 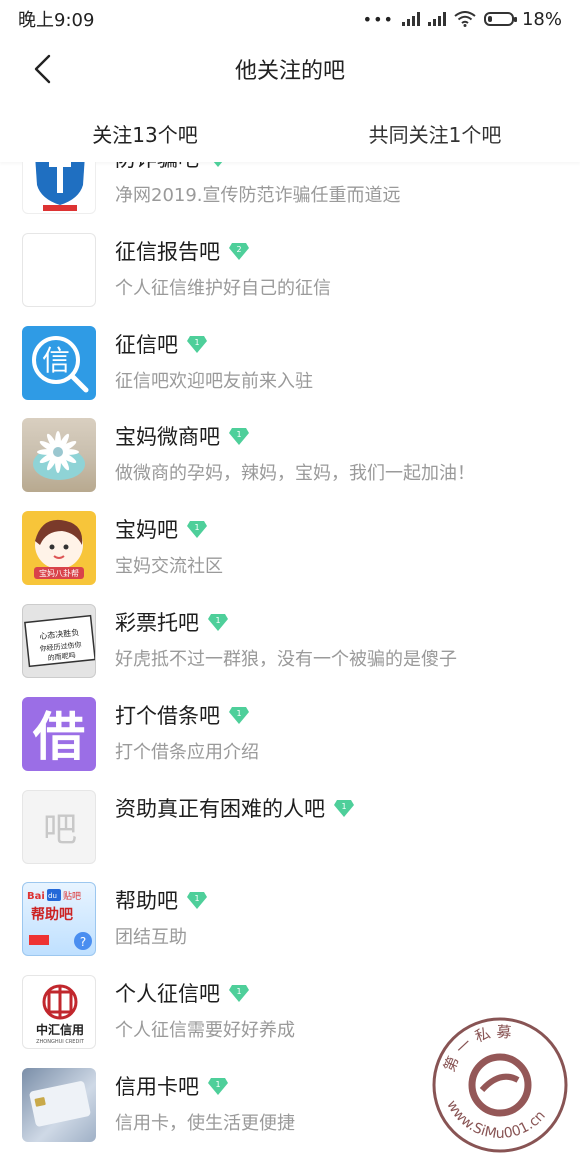 What do you see at coordinates (205, 1031) in the screenshot?
I see `forum-description: 个人征信需要好好养成` at bounding box center [205, 1031].